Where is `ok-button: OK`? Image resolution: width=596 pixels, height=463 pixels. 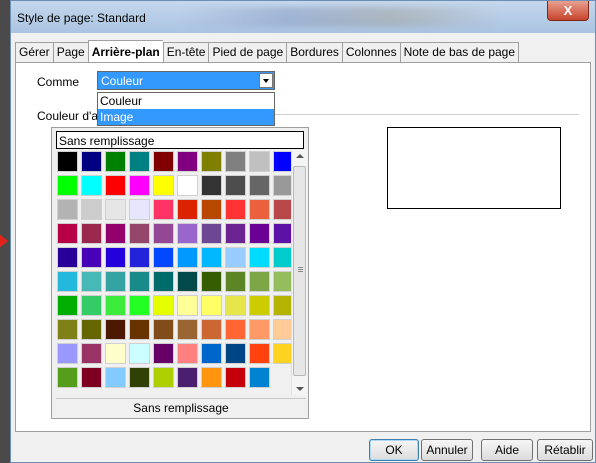
ok-button: OK is located at coordinates (394, 450).